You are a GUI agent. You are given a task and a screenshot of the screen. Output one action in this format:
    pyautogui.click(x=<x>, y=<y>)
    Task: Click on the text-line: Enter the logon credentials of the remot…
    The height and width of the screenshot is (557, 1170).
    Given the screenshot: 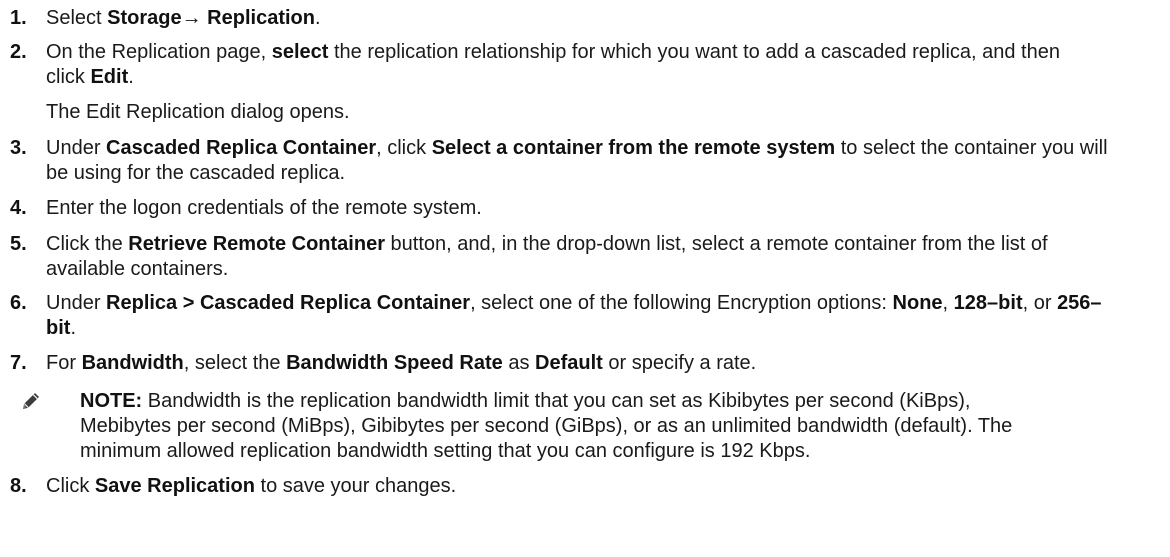 What is the action you would take?
    pyautogui.click(x=608, y=208)
    